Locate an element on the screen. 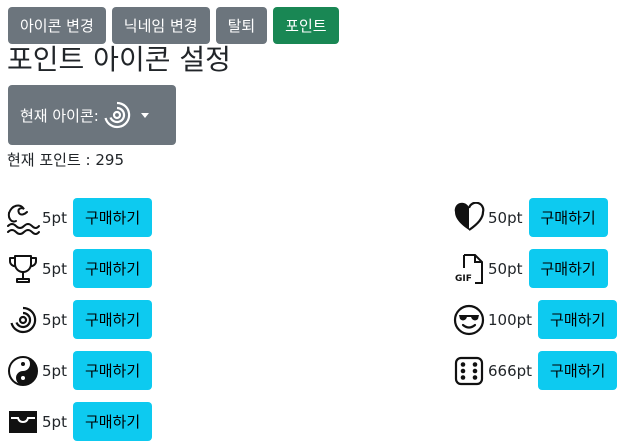 The height and width of the screenshot is (444, 636). shop-item: 50pt 구매하기 is located at coordinates (530, 217).